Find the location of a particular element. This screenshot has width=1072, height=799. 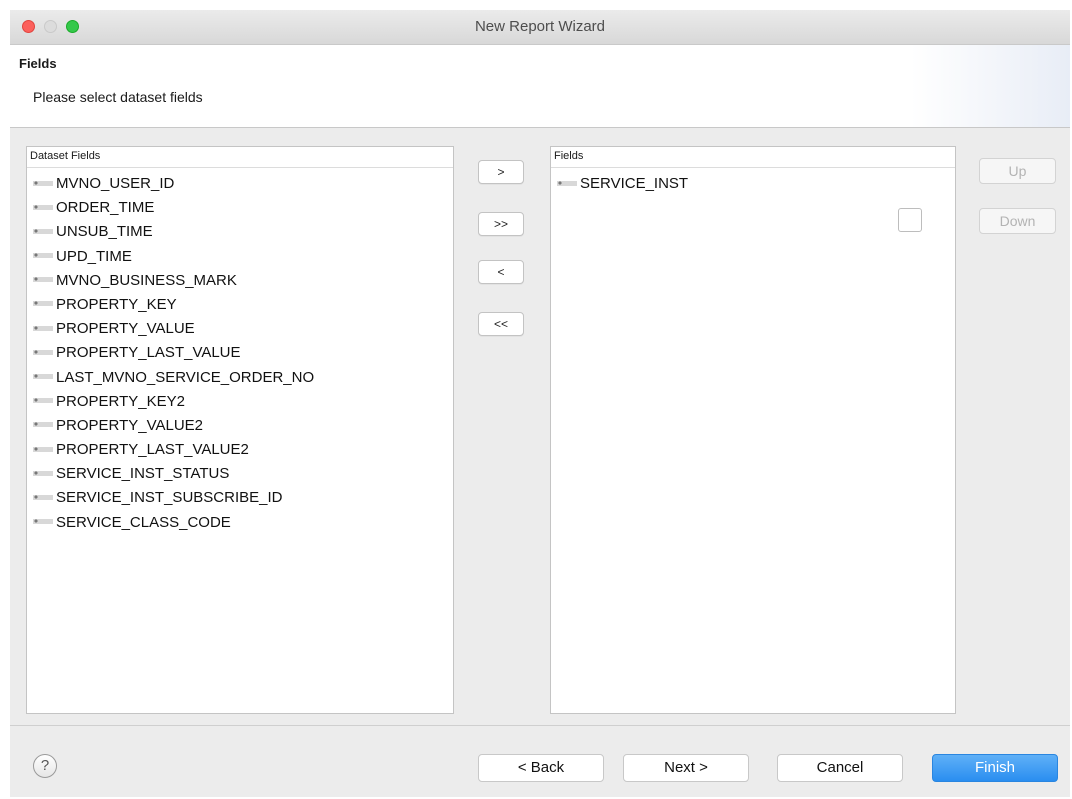

dataset-fields-caption: Dataset Fields is located at coordinates (65, 156).